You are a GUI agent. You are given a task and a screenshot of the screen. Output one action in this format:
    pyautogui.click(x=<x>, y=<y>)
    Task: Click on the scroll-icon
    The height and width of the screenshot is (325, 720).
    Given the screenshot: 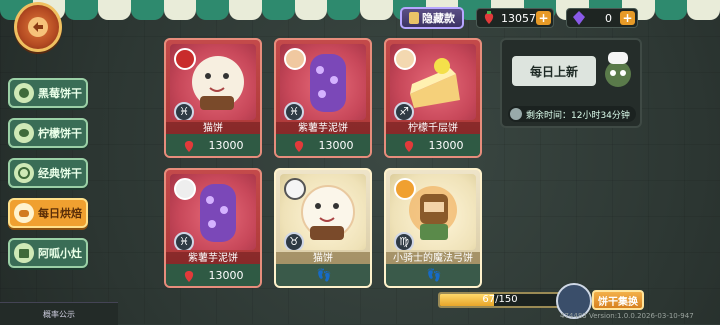 What is the action you would take?
    pyautogui.click(x=414, y=18)
    